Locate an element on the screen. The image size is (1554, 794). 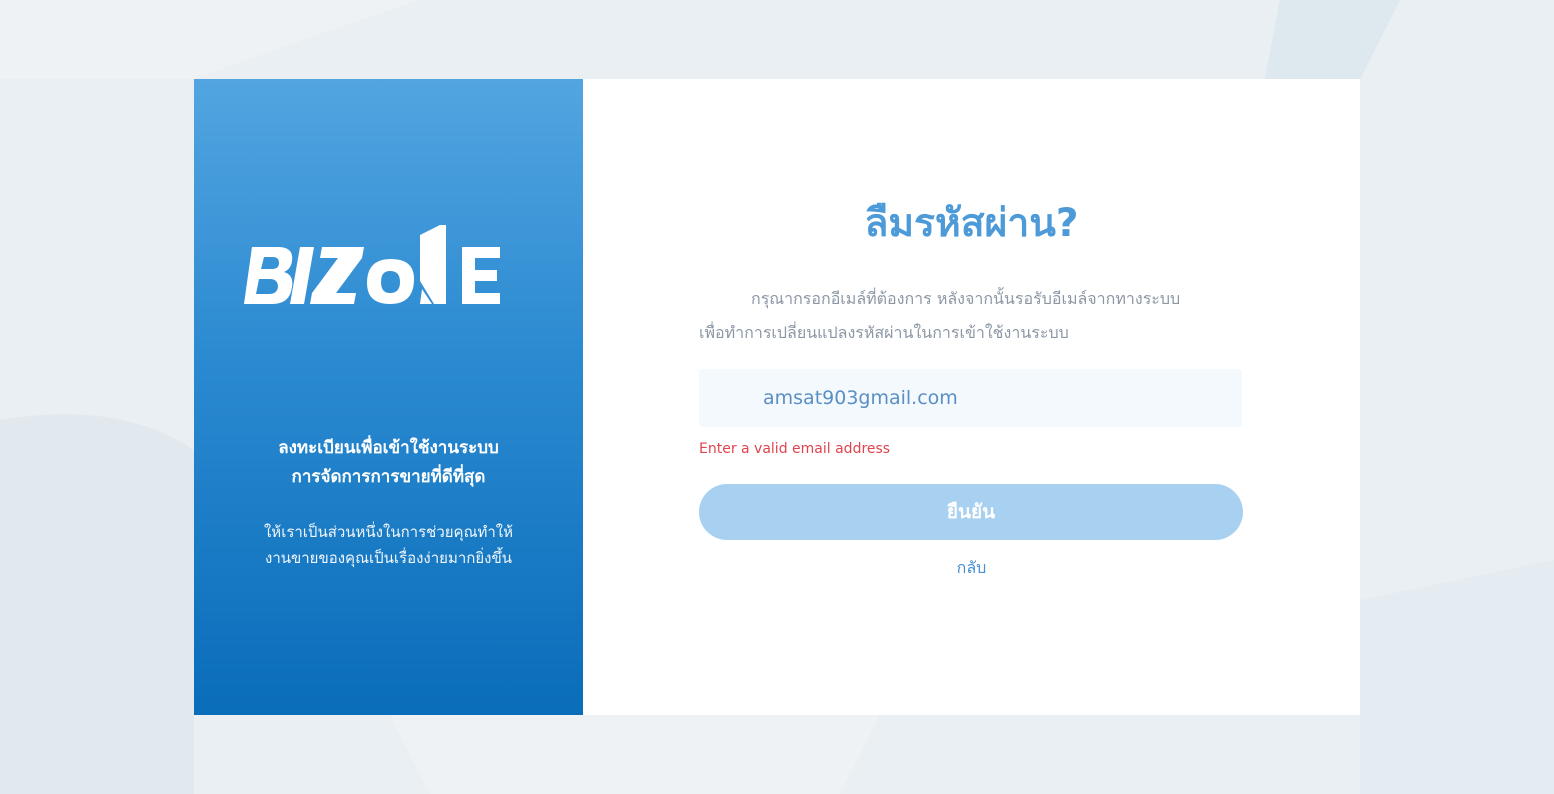
brand-subtitle-line1: ให้เราเป็นส่วนหนึ่งในการช่วยคุณทำให้ is located at coordinates (388, 532).